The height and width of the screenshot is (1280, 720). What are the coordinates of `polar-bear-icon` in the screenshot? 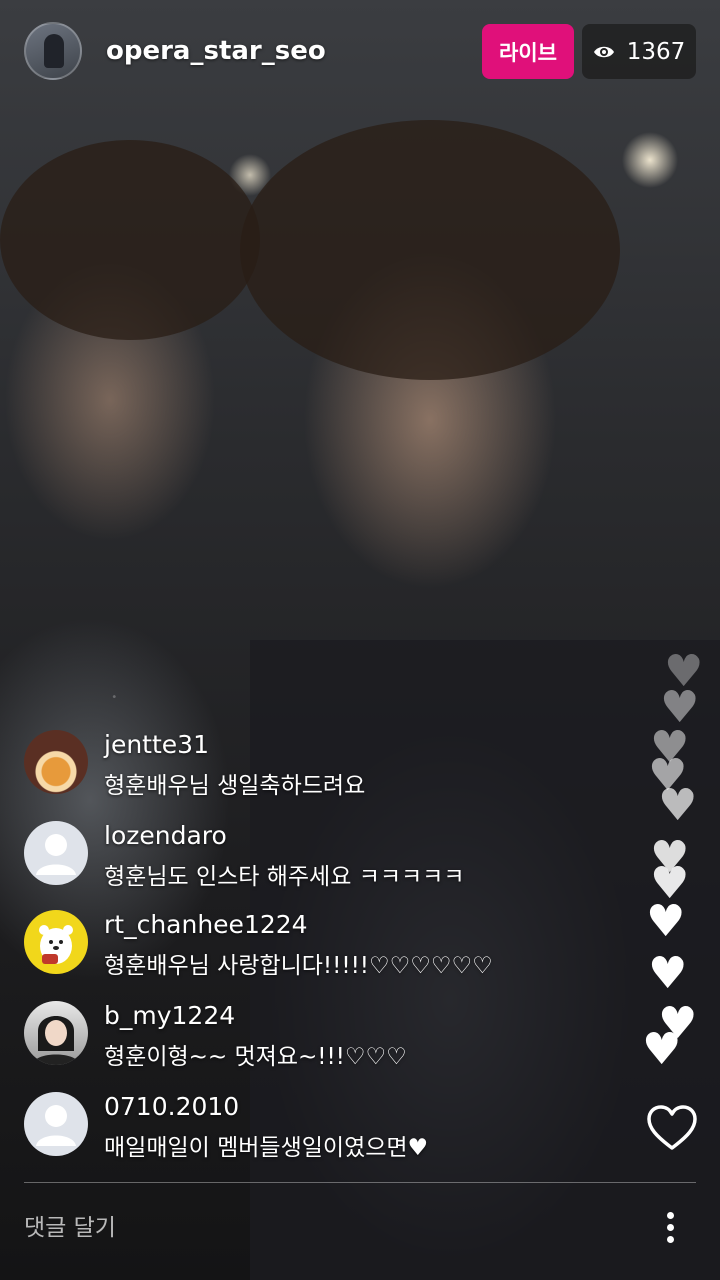 It's located at (56, 944).